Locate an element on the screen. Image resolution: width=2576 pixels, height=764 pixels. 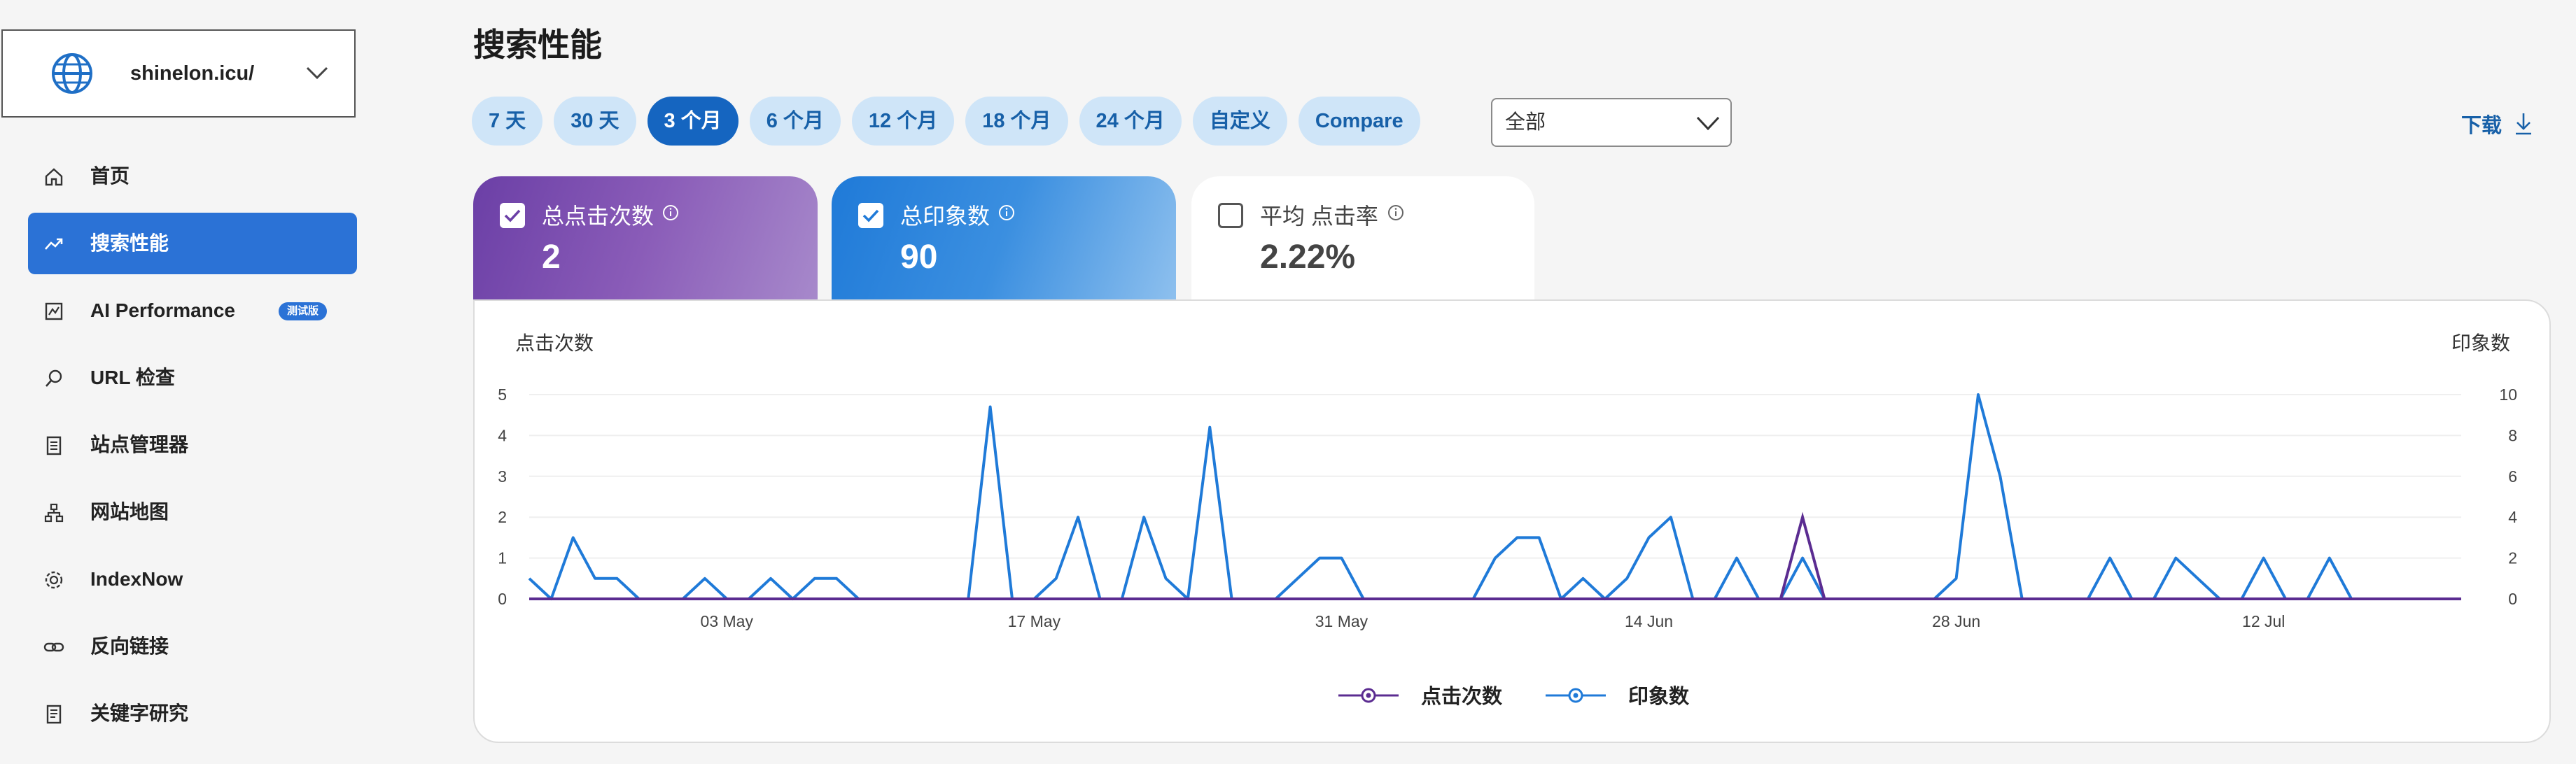
download-button: 下载 is located at coordinates (2497, 124).